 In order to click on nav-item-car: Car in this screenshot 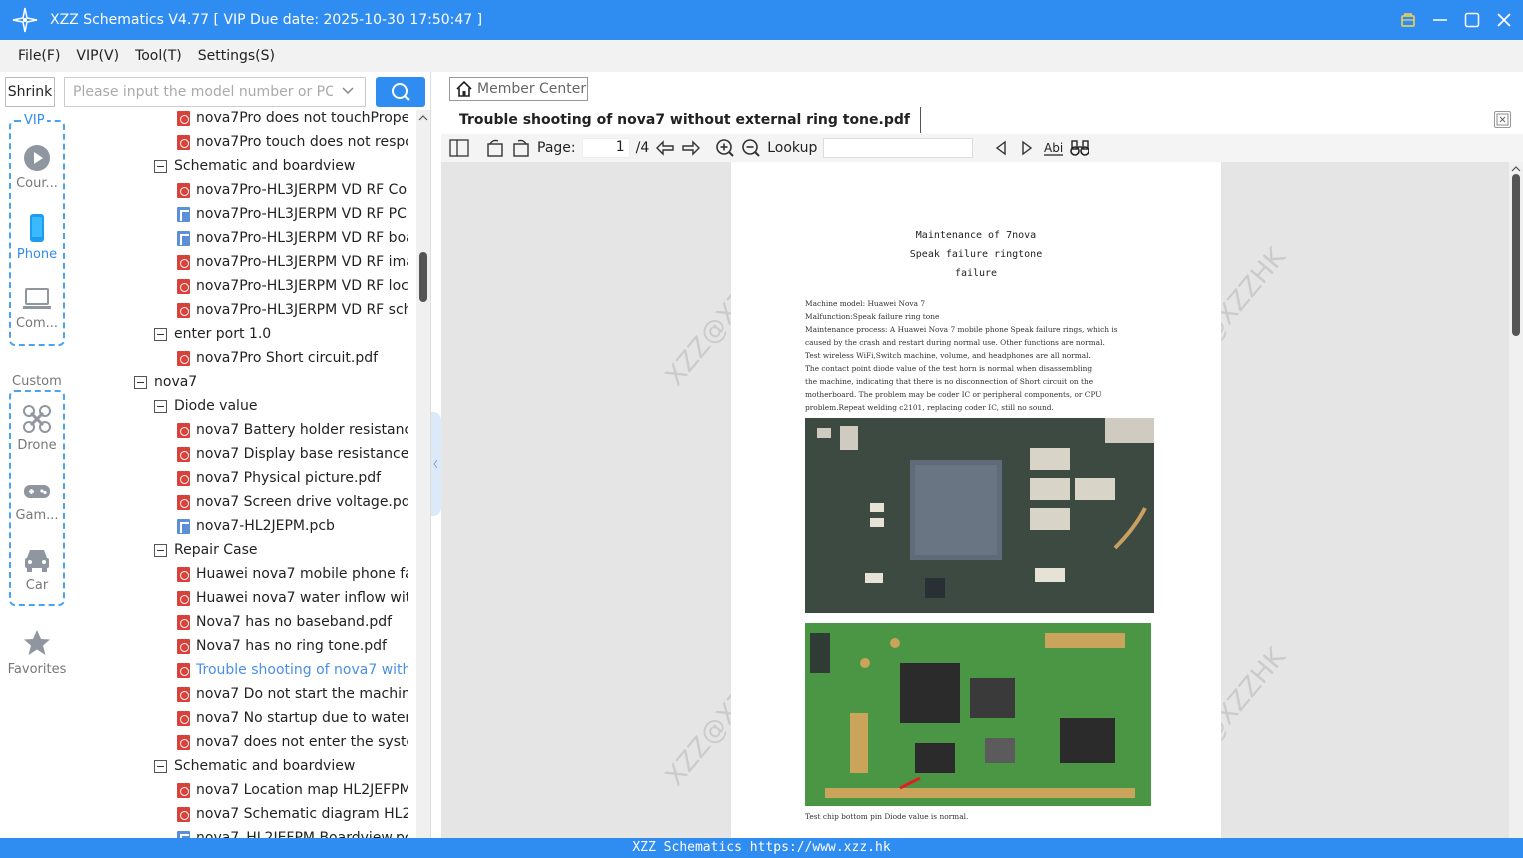, I will do `click(37, 569)`.